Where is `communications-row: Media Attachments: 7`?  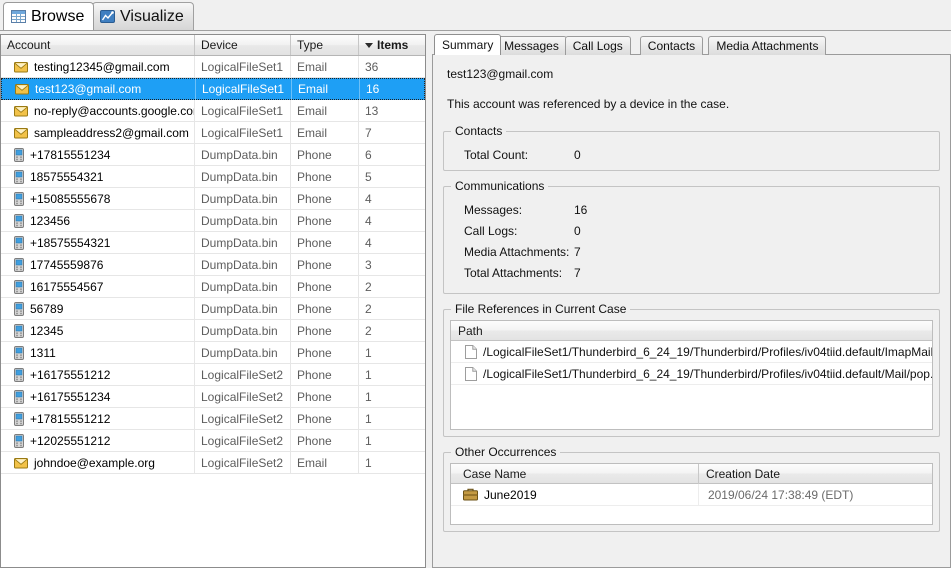
communications-row: Media Attachments: 7 is located at coordinates (691, 251).